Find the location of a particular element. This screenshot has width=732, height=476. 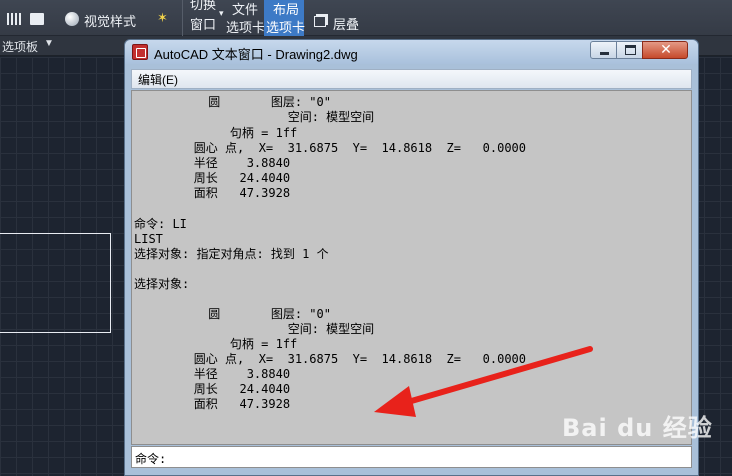

watermark-text: Bai du 经验 is located at coordinates (637, 428).